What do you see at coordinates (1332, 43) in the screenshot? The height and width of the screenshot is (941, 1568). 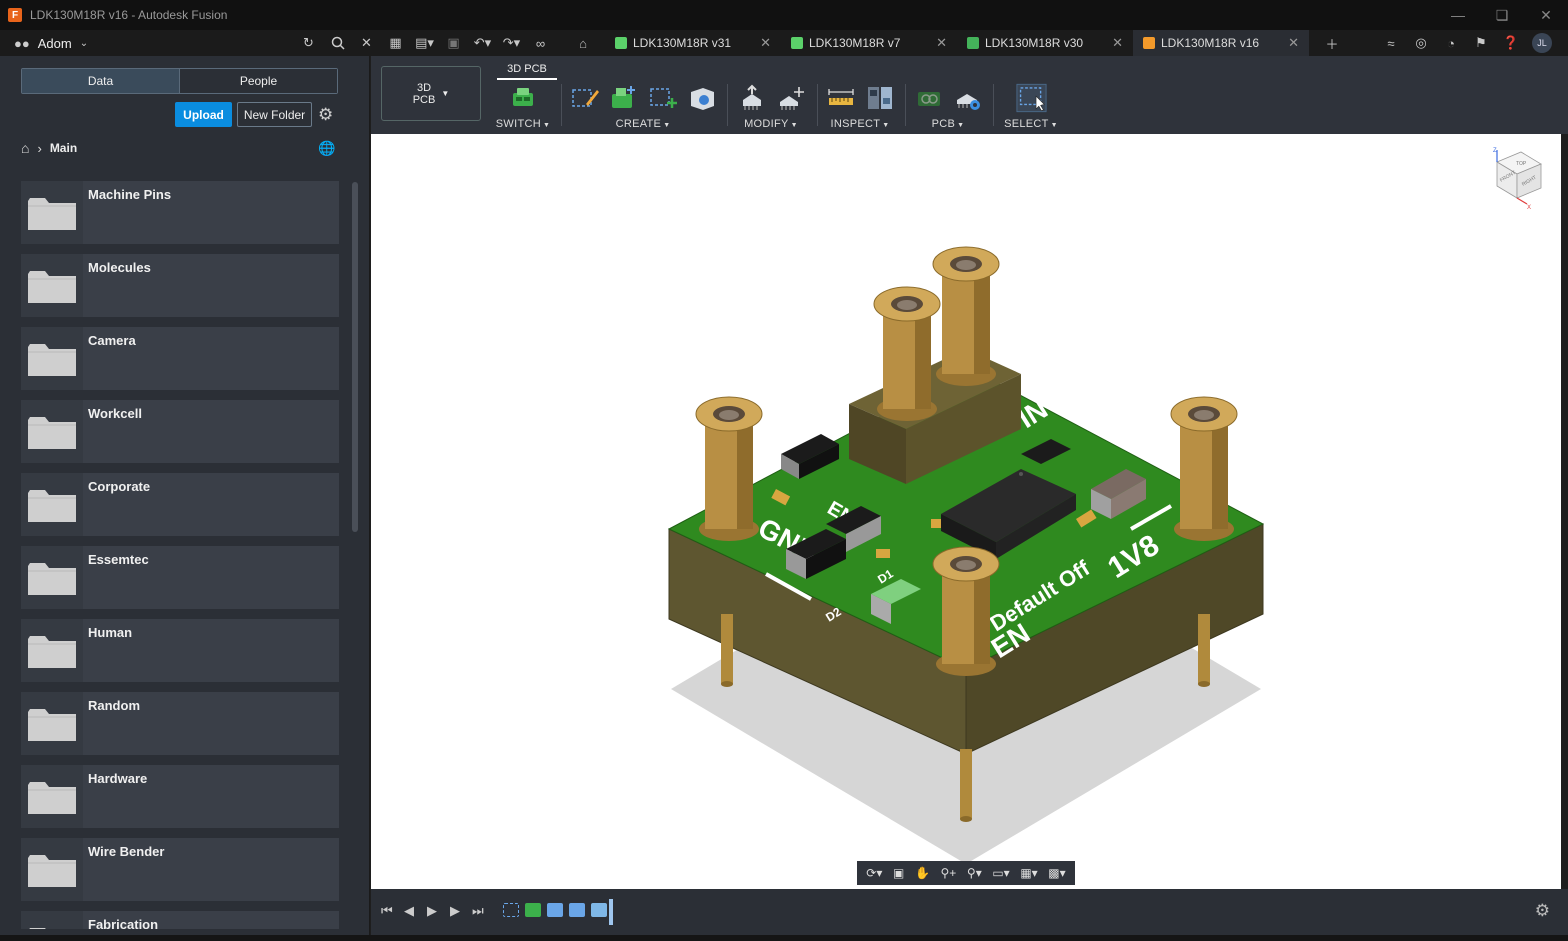 I see `new-tab-icon: ＋` at bounding box center [1332, 43].